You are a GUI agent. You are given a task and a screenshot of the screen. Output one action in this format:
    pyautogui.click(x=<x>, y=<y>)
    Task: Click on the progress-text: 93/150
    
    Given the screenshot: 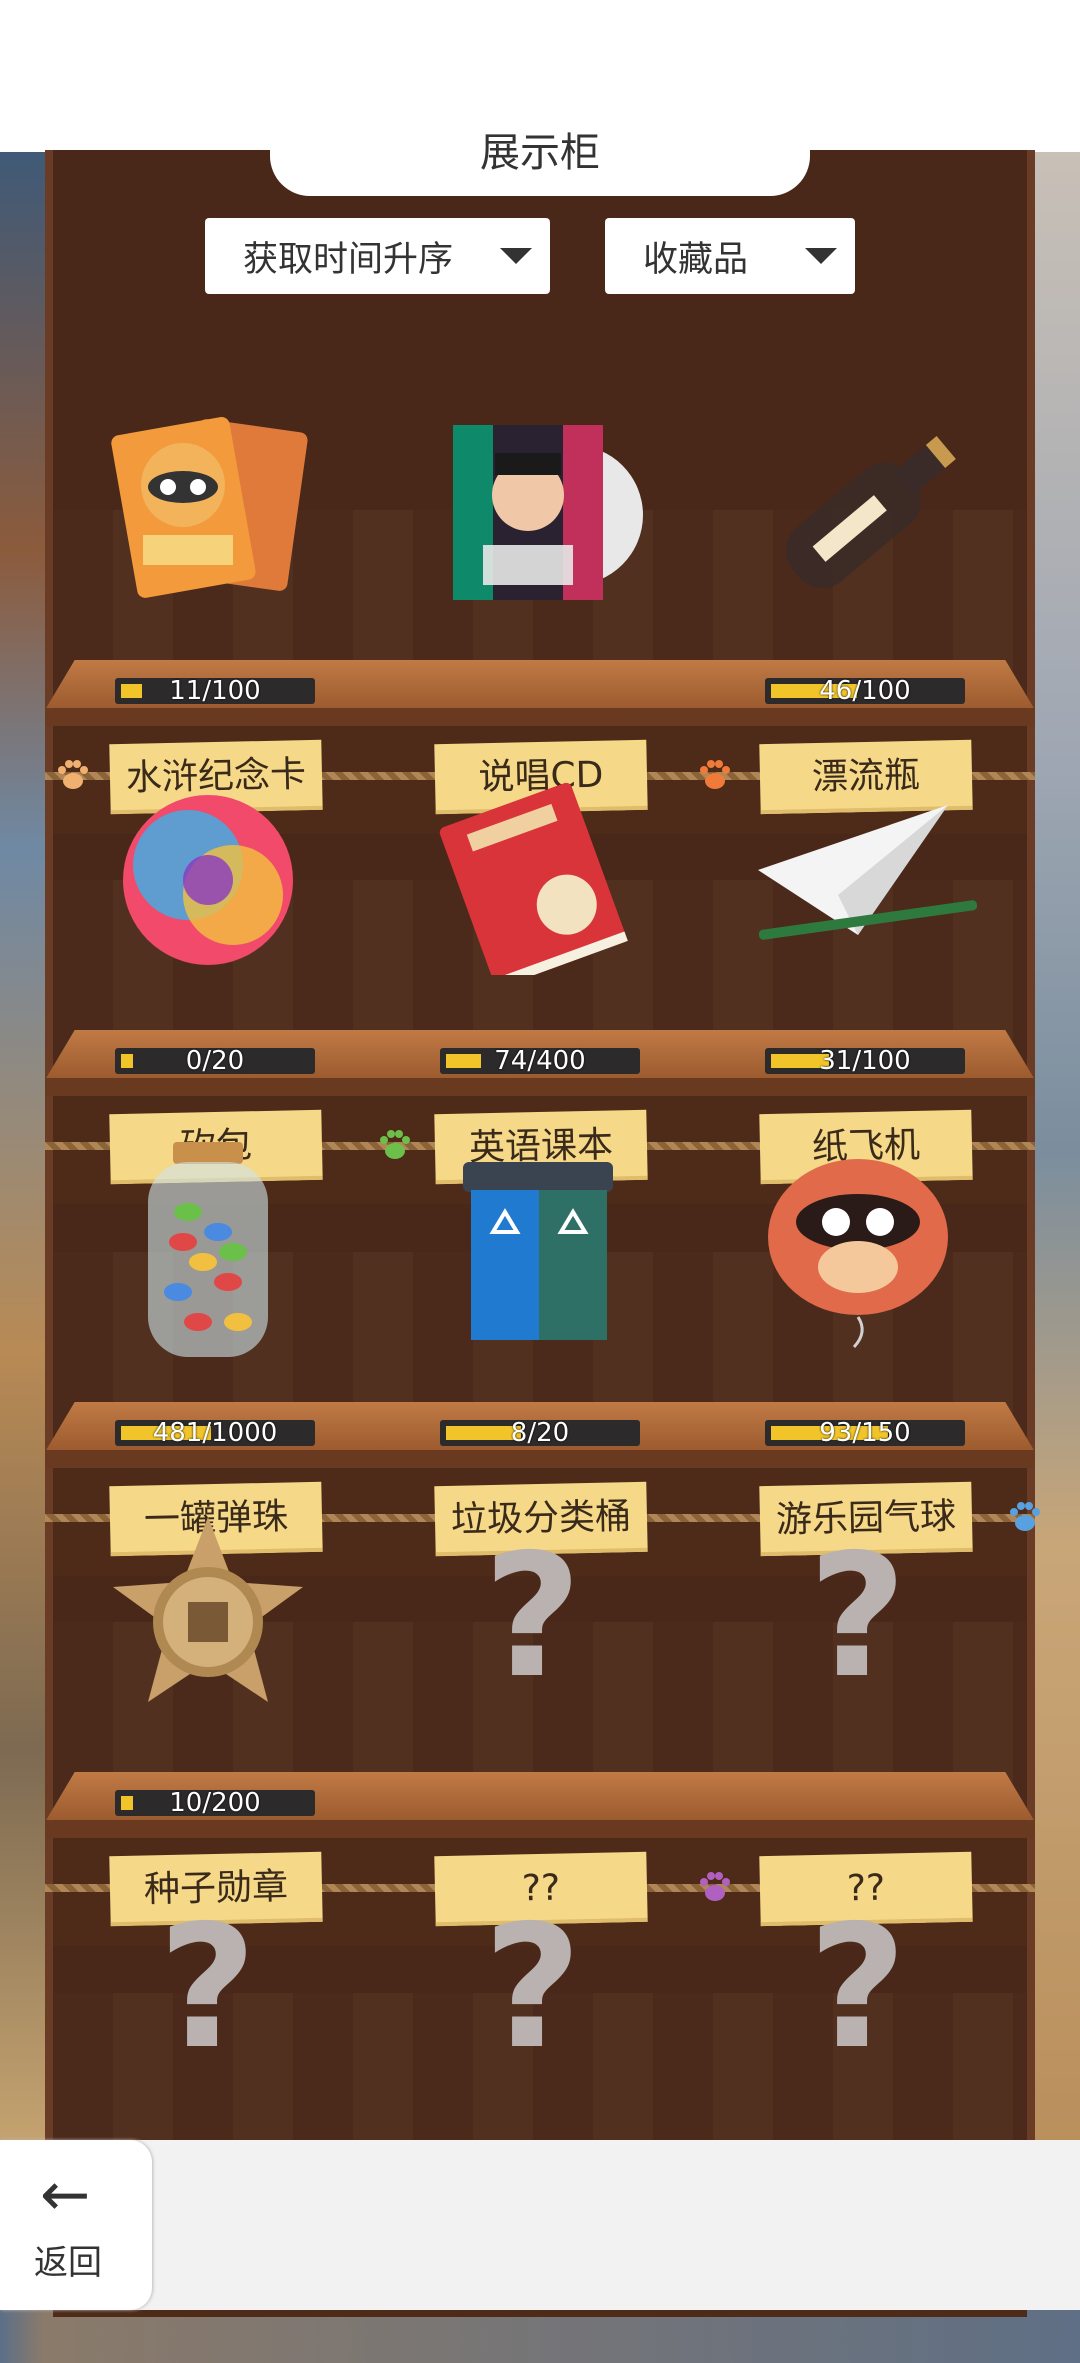 What is the action you would take?
    pyautogui.click(x=865, y=1433)
    